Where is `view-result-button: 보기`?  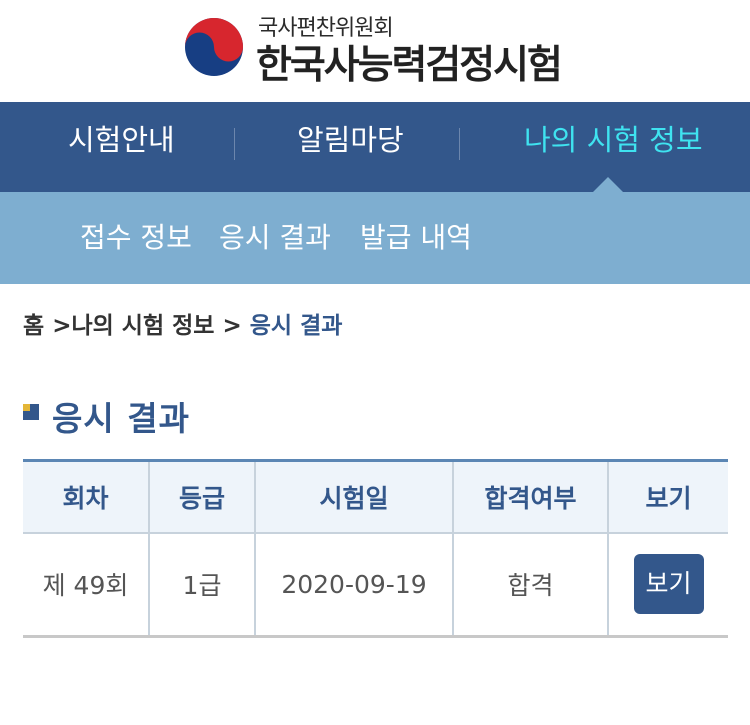
view-result-button: 보기 is located at coordinates (668, 584).